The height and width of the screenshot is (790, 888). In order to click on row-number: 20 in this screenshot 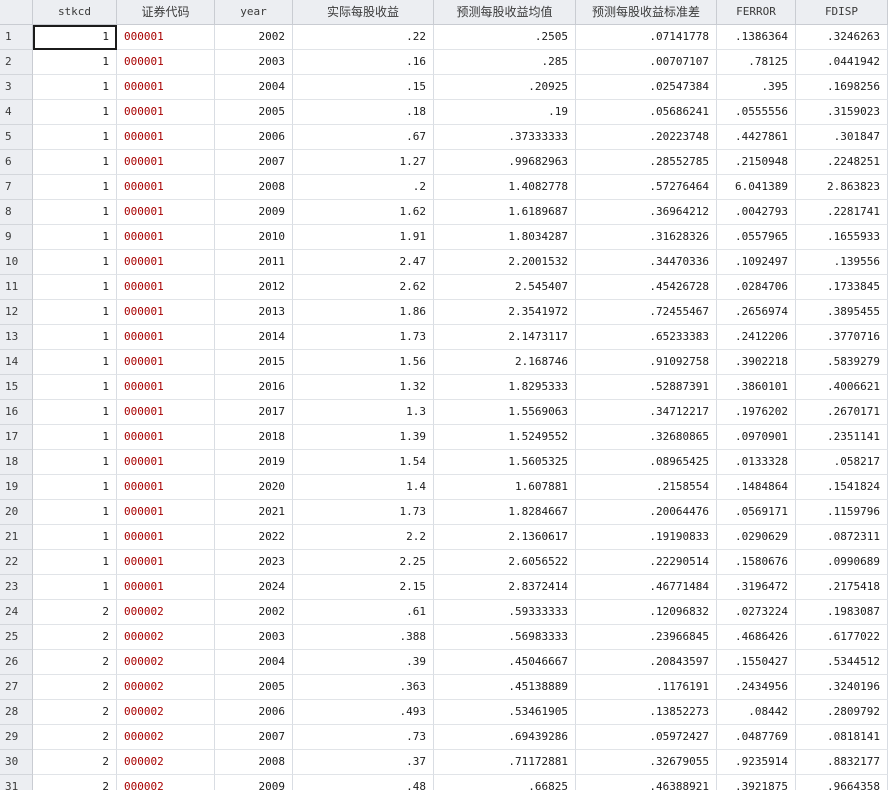, I will do `click(16, 512)`.